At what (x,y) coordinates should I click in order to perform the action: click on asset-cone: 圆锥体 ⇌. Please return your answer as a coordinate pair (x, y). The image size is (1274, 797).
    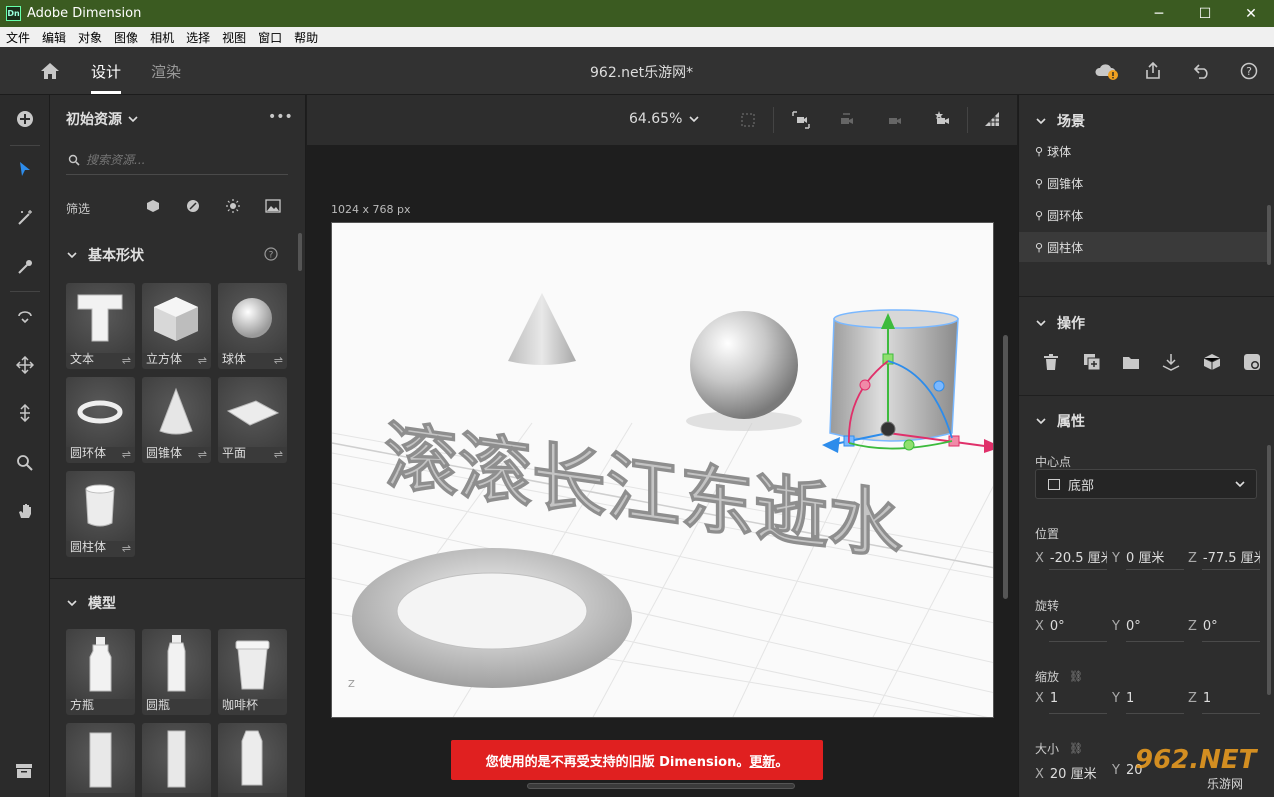
    Looking at the image, I should click on (176, 420).